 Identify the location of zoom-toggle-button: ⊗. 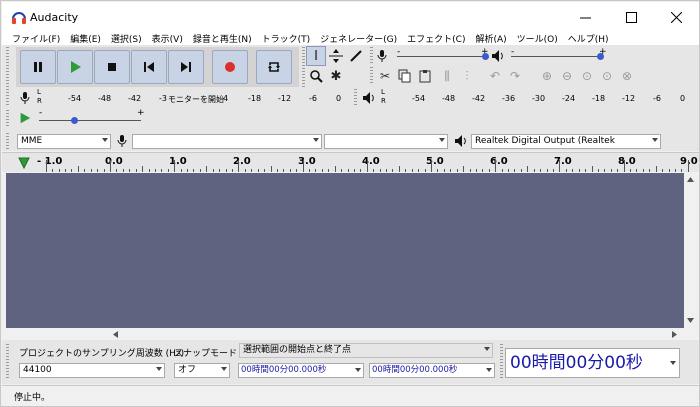
(627, 76).